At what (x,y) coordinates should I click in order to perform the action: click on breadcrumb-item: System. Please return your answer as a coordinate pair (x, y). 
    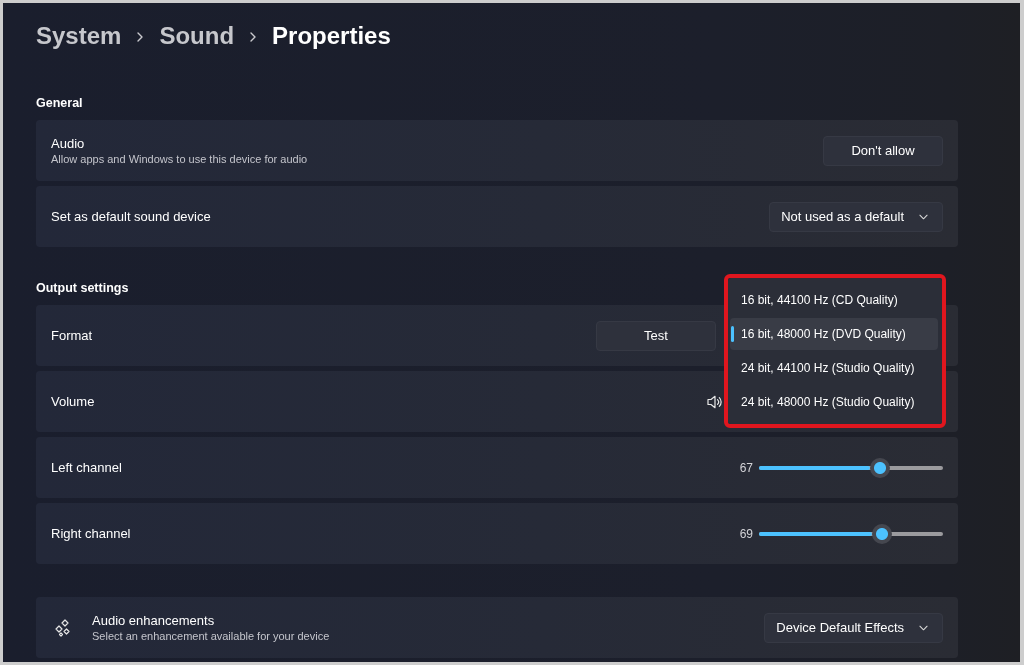
    Looking at the image, I should click on (79, 36).